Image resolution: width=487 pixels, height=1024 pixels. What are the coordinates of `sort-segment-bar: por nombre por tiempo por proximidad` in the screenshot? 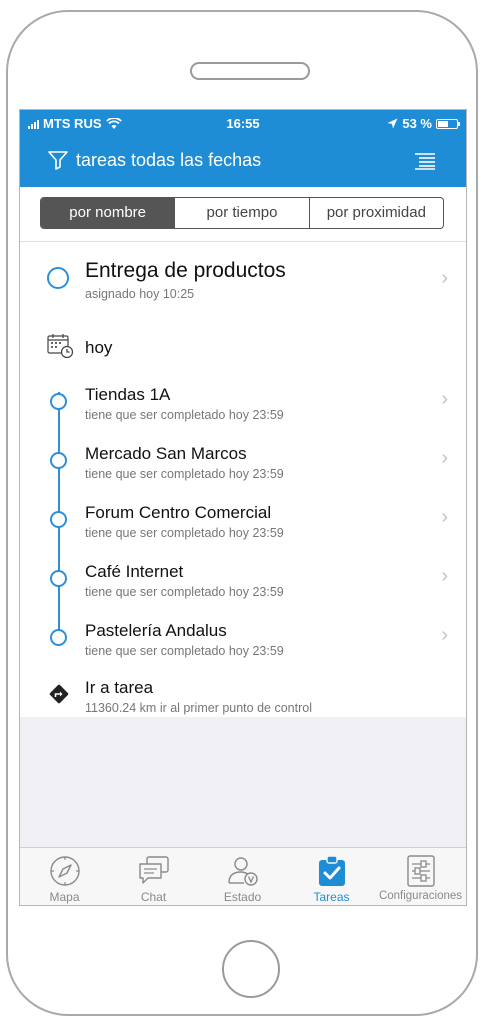 It's located at (243, 214).